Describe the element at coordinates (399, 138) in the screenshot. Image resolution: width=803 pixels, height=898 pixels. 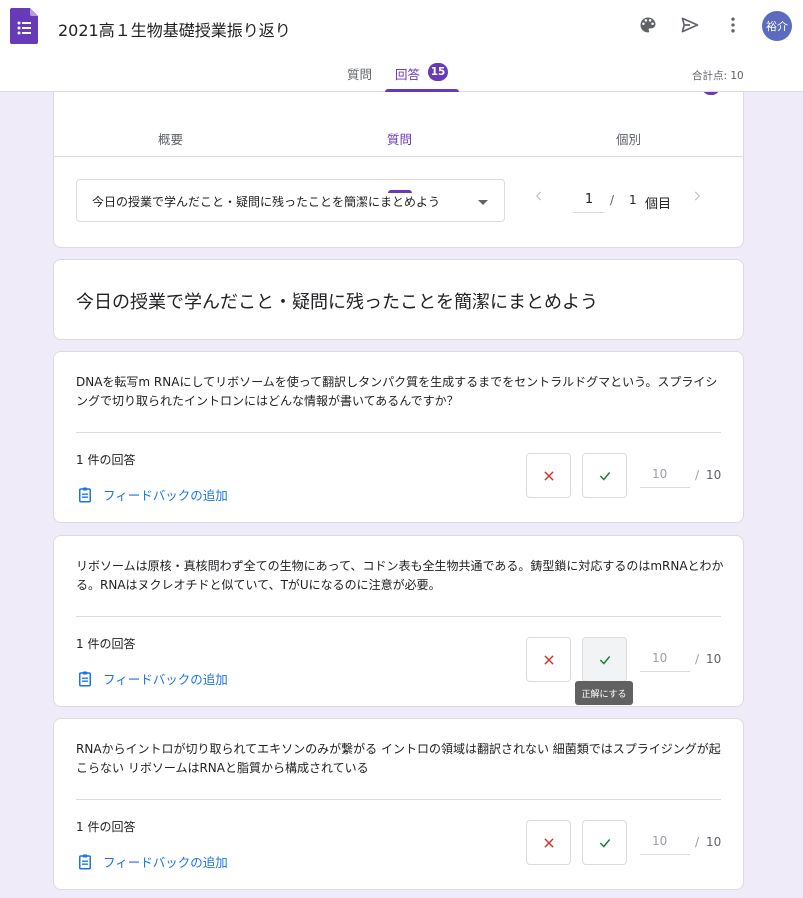
I see `tab-question: 質問` at that location.